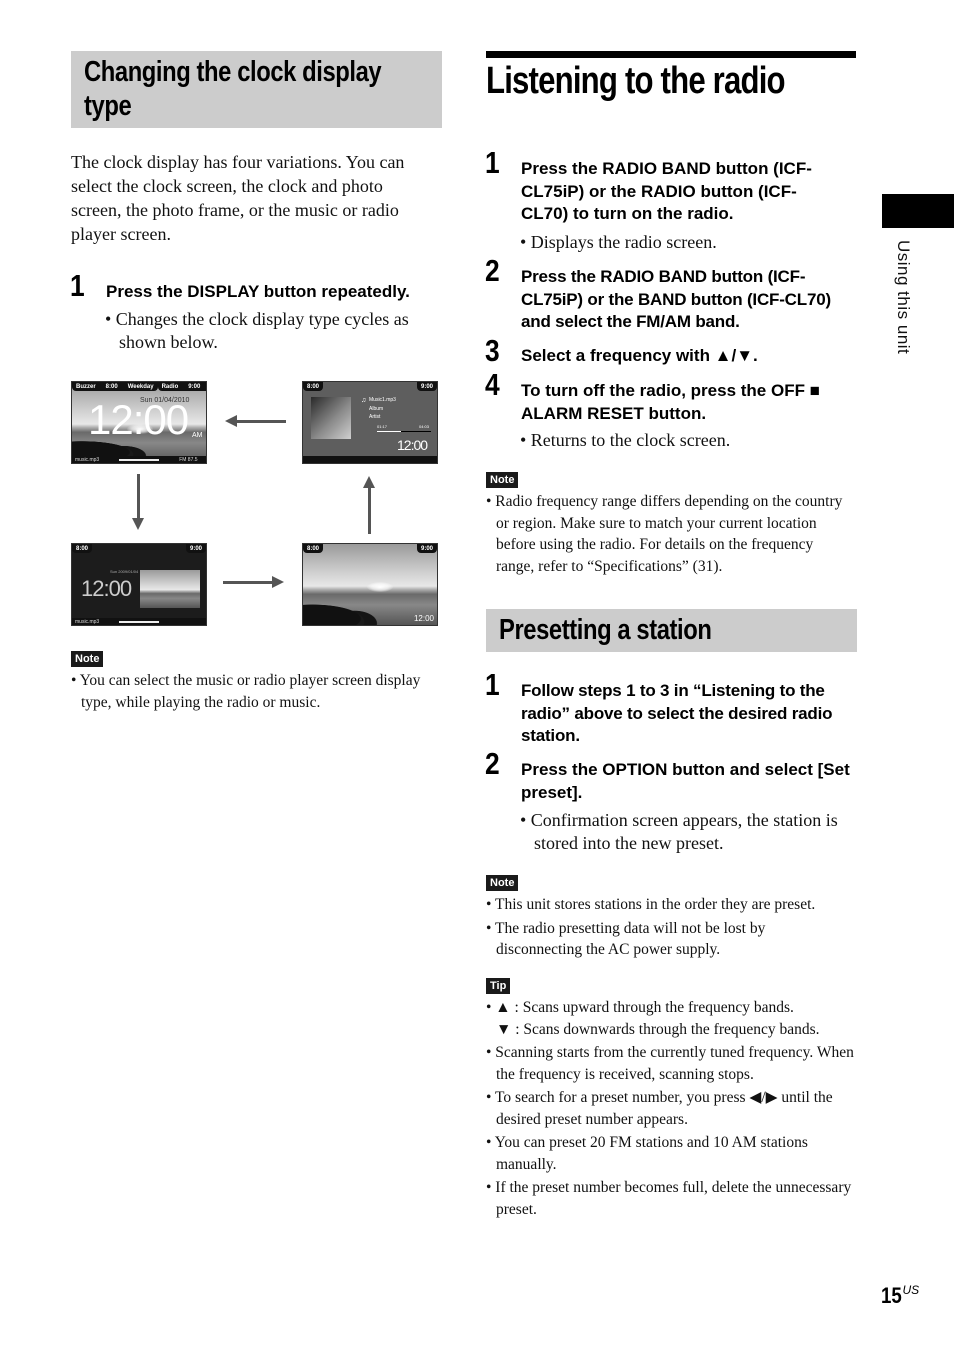 The width and height of the screenshot is (954, 1352). I want to click on music-note-icon: ♫, so click(364, 400).